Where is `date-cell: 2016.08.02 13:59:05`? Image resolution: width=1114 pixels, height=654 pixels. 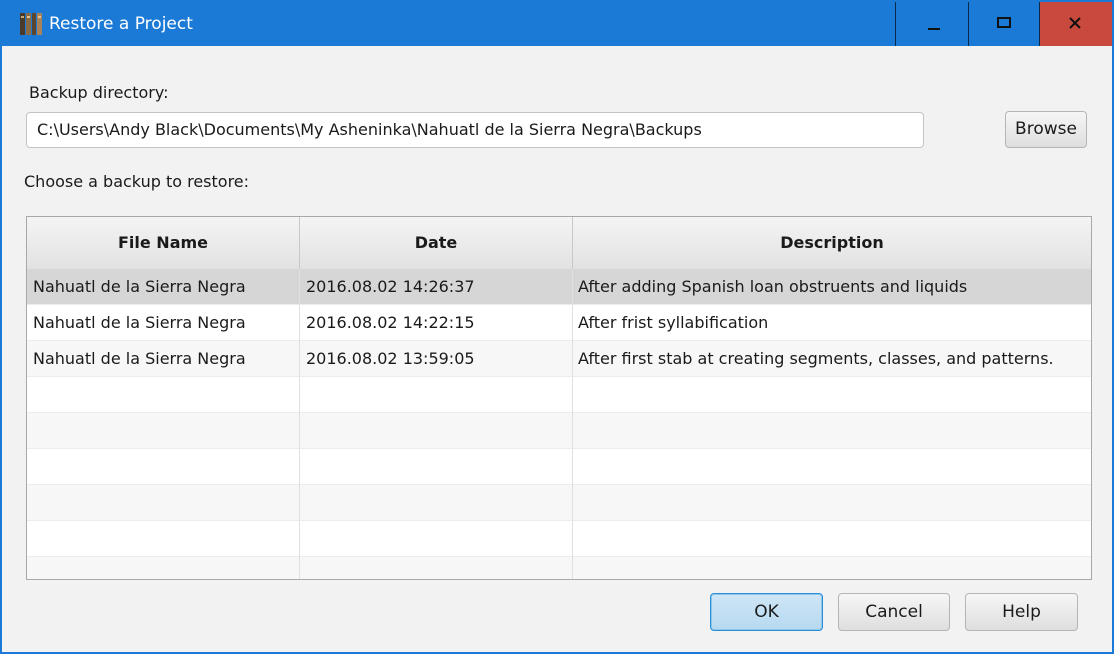 date-cell: 2016.08.02 13:59:05 is located at coordinates (436, 359).